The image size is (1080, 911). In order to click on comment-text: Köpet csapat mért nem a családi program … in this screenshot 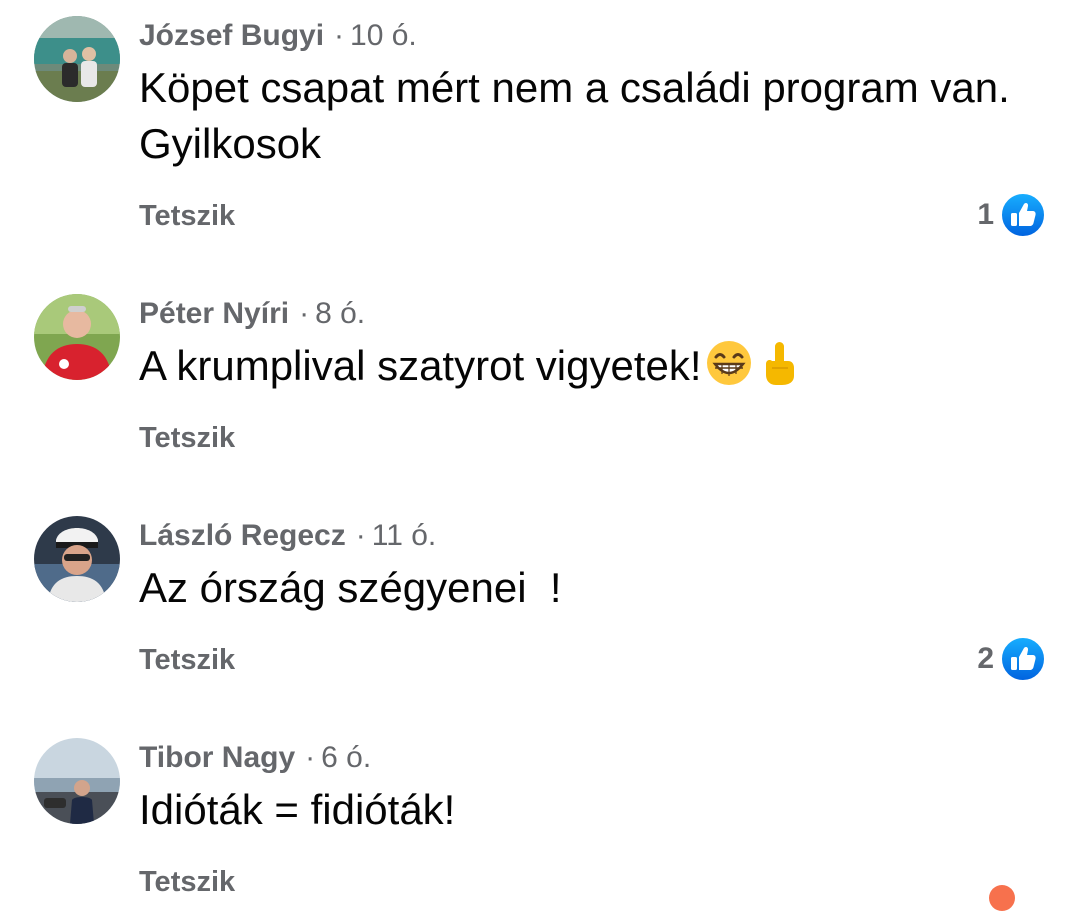, I will do `click(574, 115)`.